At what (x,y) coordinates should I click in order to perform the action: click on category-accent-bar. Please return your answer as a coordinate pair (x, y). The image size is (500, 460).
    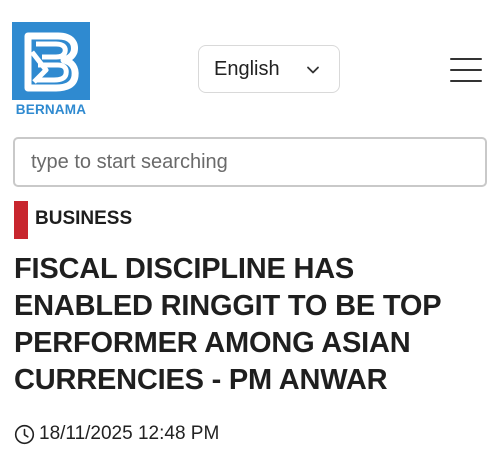
    Looking at the image, I should click on (21, 220).